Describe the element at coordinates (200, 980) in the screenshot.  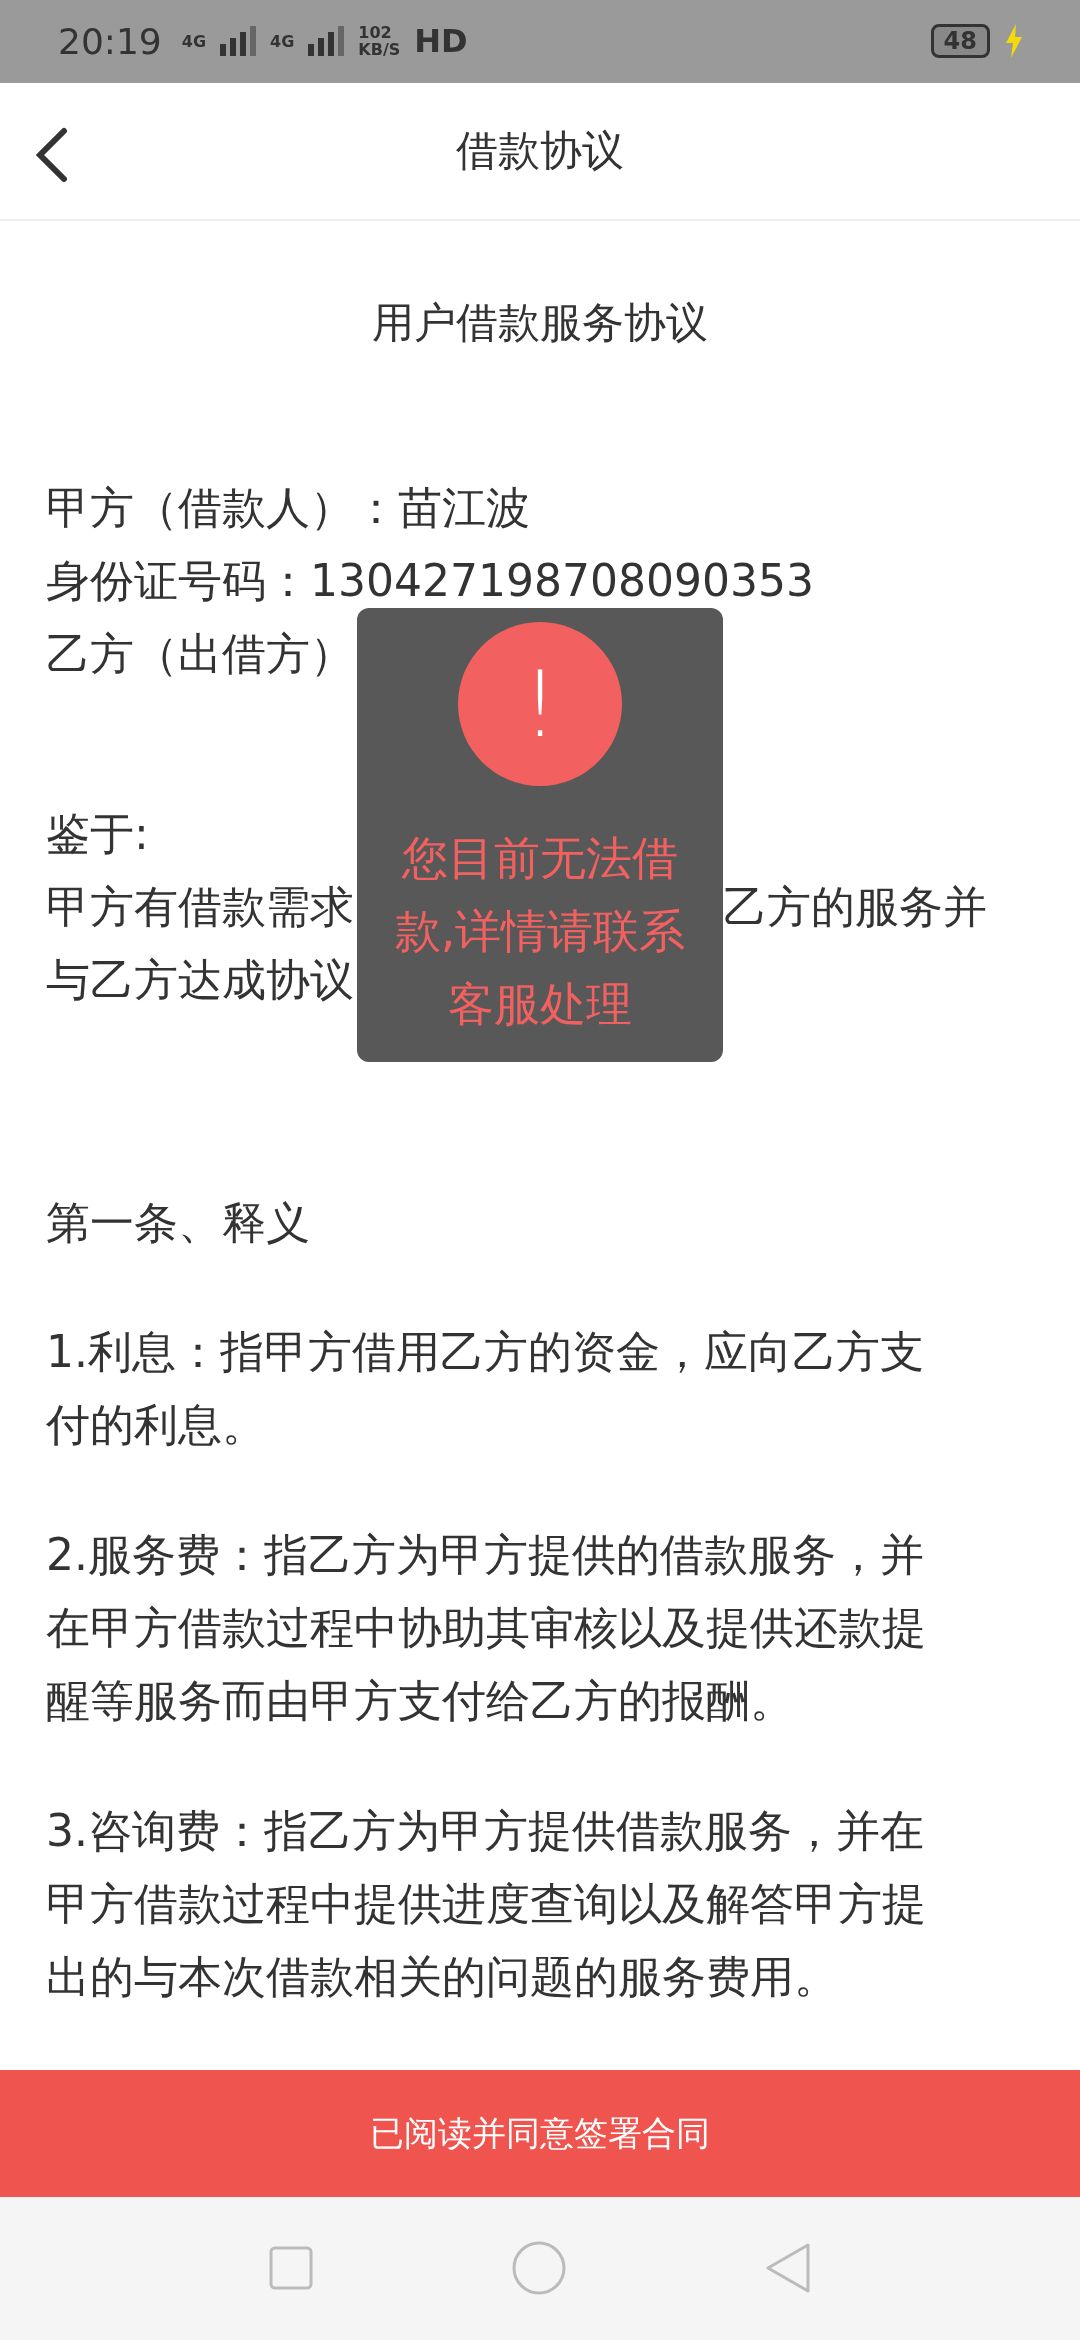
I see `document-text: 与乙方达成协议` at that location.